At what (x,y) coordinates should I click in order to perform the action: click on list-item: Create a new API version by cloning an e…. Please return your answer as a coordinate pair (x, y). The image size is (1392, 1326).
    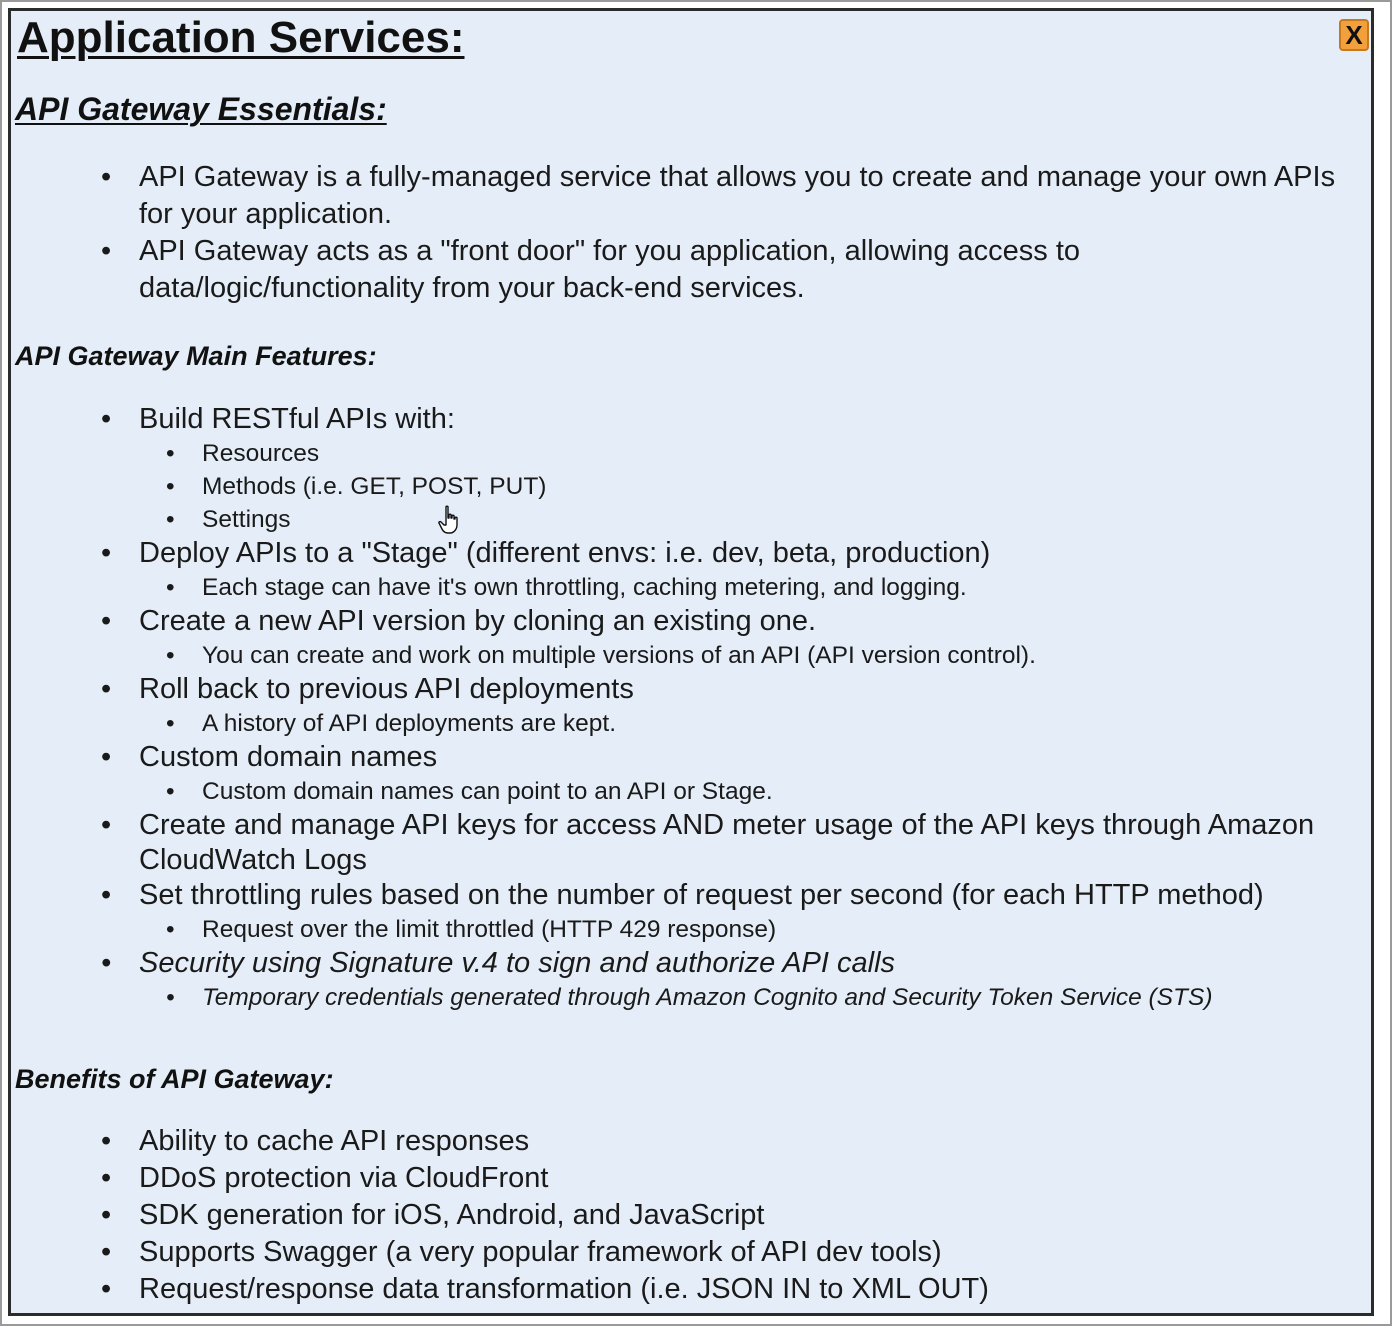
    Looking at the image, I should click on (686, 621).